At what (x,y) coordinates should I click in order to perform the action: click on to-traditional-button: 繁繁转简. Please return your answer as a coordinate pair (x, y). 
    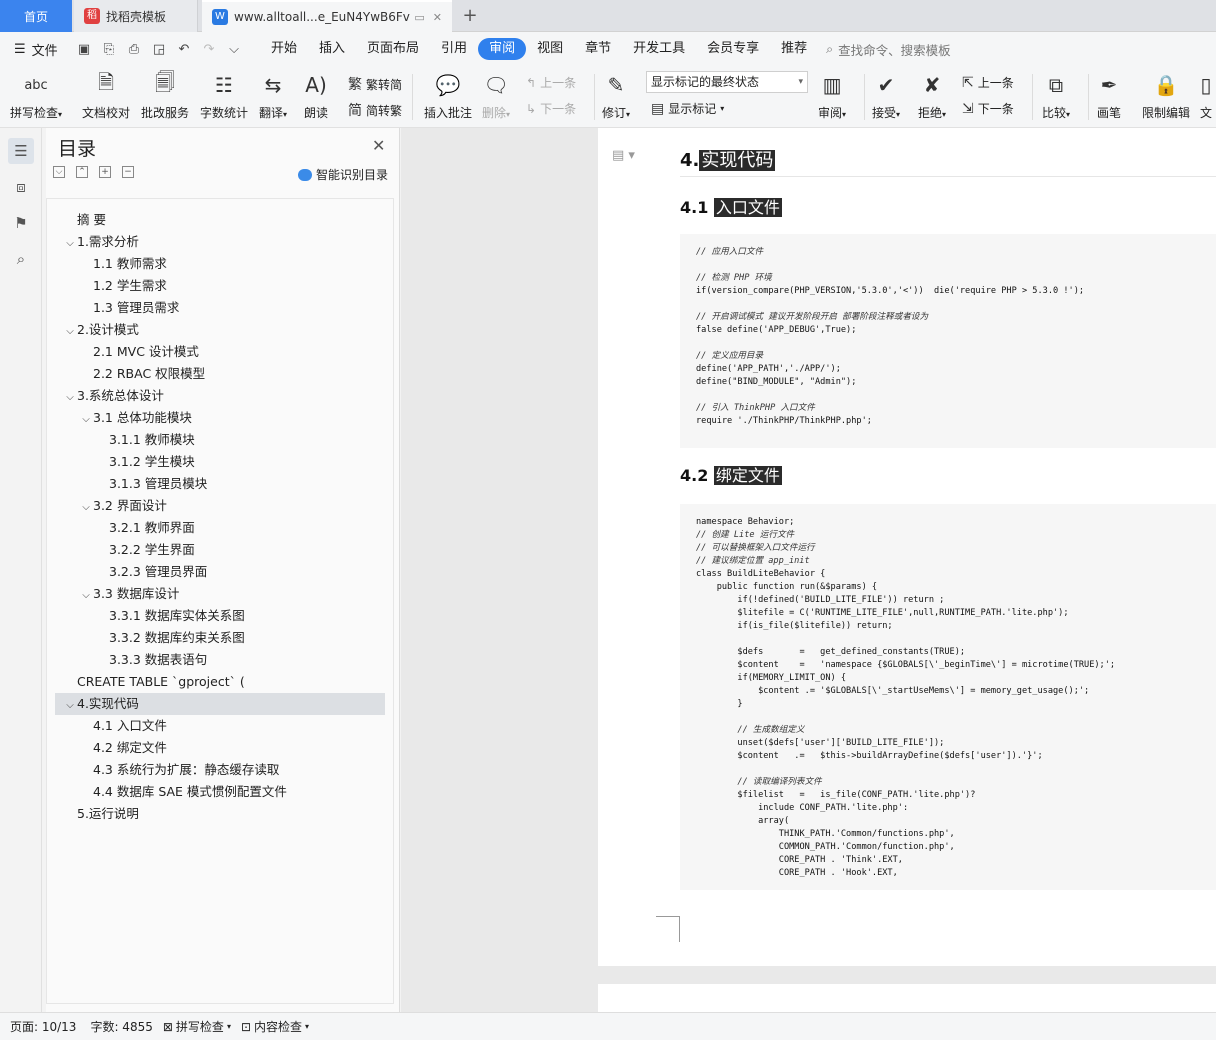
    Looking at the image, I should click on (375, 84).